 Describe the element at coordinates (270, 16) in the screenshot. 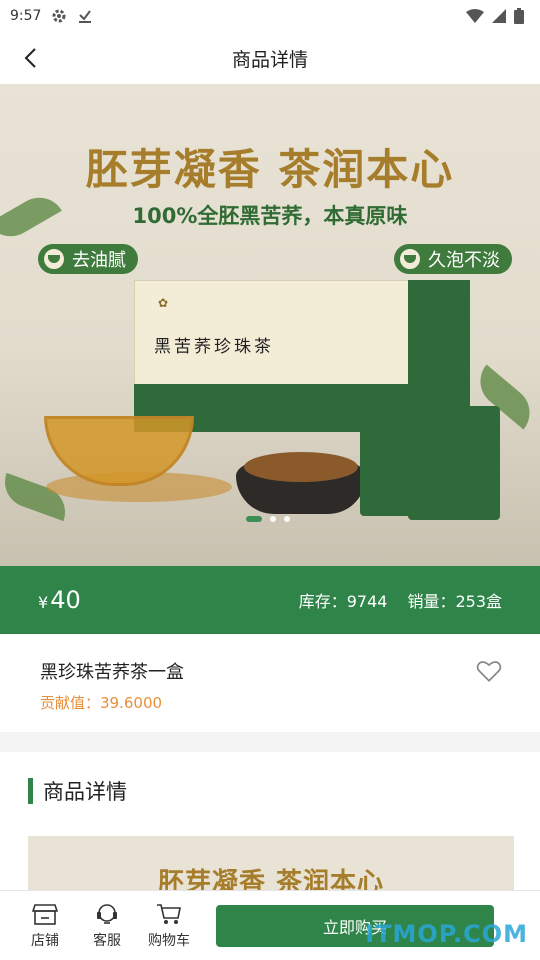

I see `status-bar: 9:57` at that location.